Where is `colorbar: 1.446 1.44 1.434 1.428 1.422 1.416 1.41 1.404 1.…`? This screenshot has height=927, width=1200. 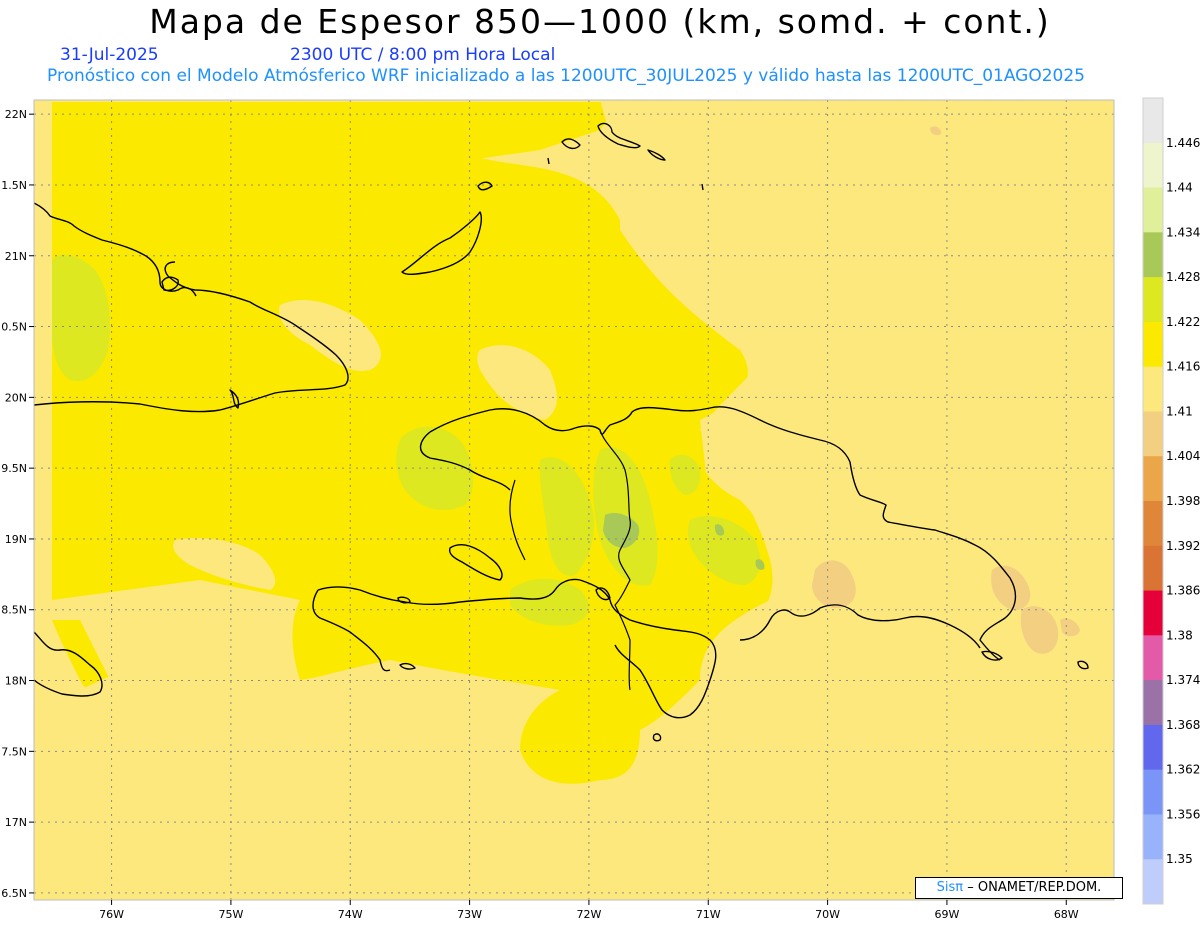 colorbar: 1.446 1.44 1.434 1.428 1.422 1.416 1.41 1.404 1.… is located at coordinates (1171, 501).